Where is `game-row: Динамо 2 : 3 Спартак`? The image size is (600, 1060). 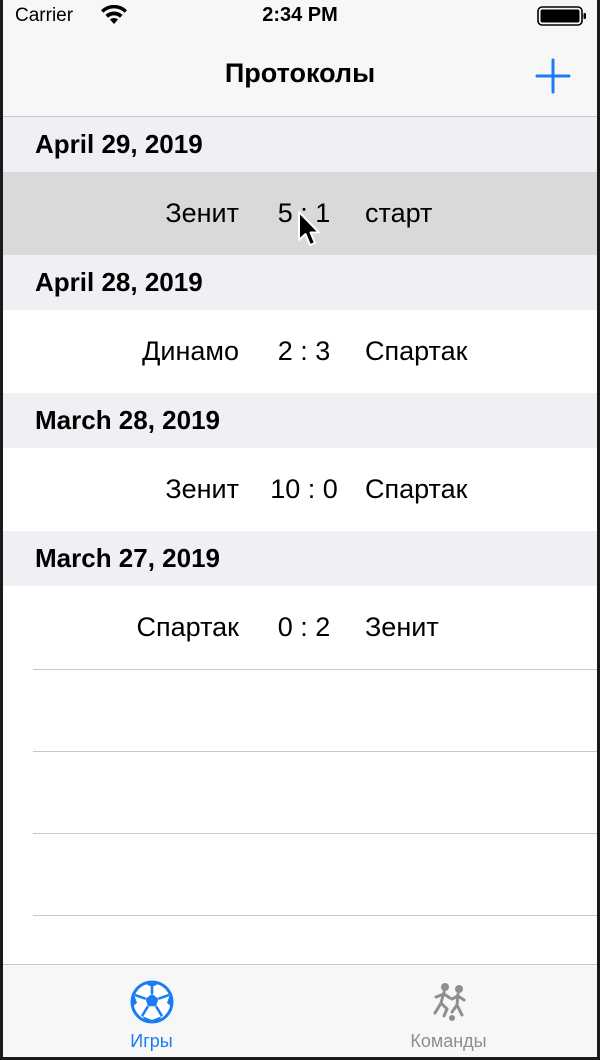 game-row: Динамо 2 : 3 Спартак is located at coordinates (300, 351).